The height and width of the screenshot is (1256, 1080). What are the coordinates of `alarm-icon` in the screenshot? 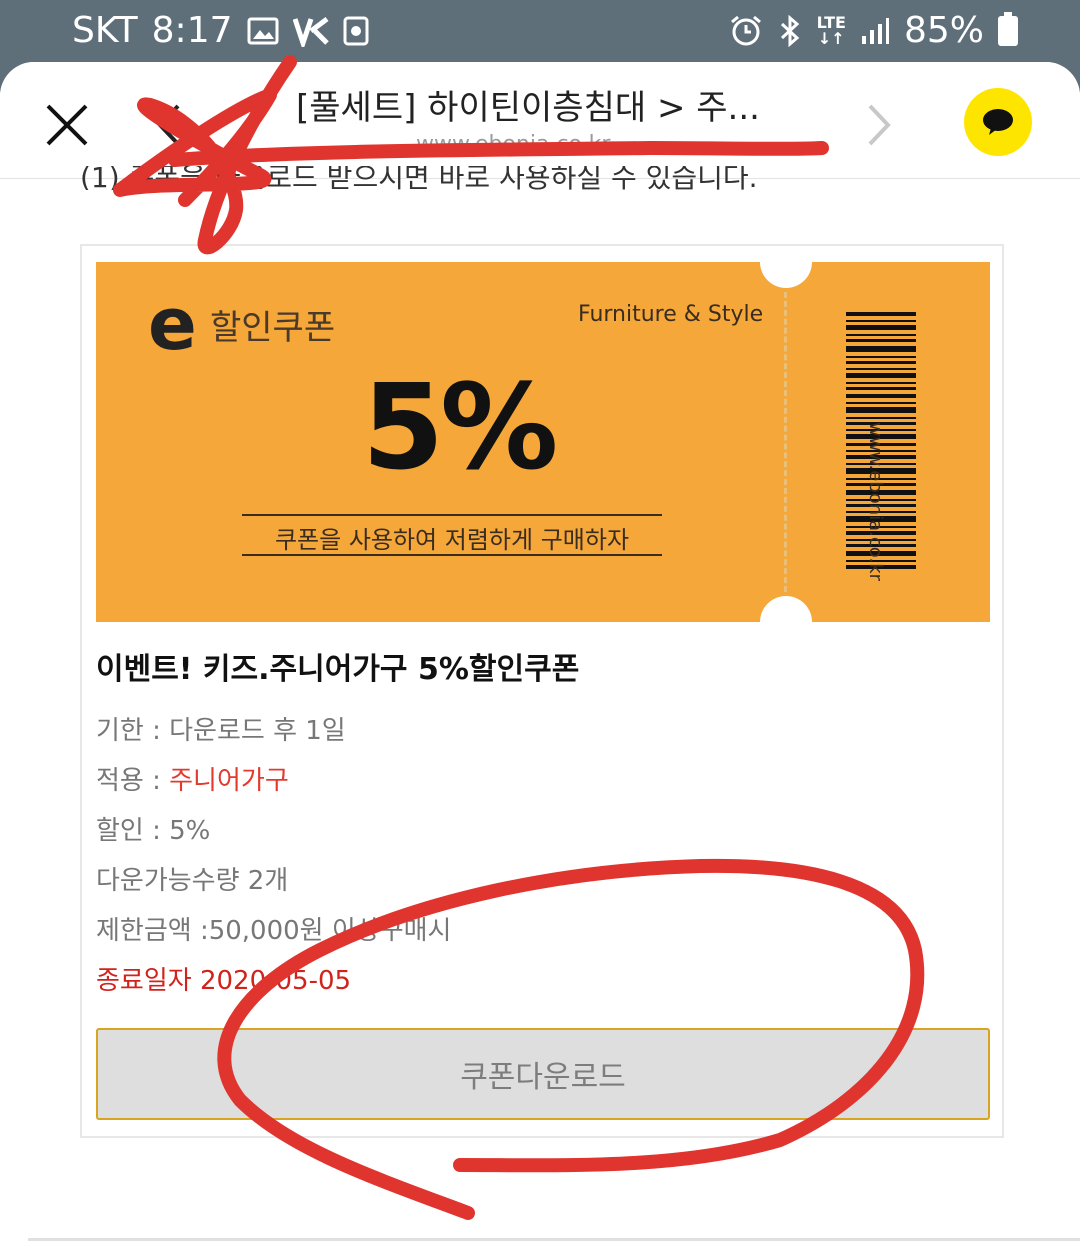 It's located at (745, 30).